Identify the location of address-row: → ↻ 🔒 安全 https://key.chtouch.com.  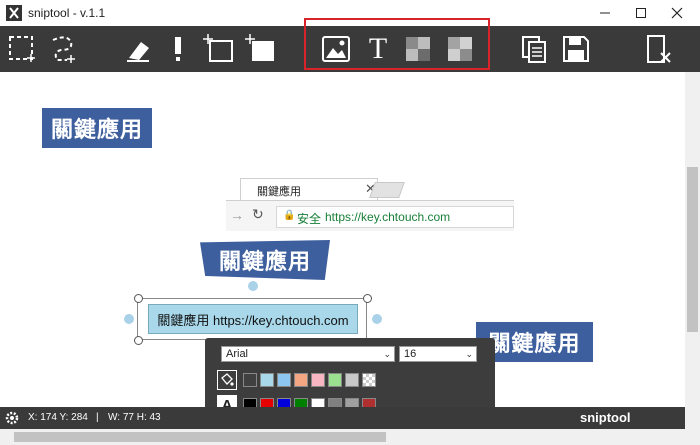
(370, 215).